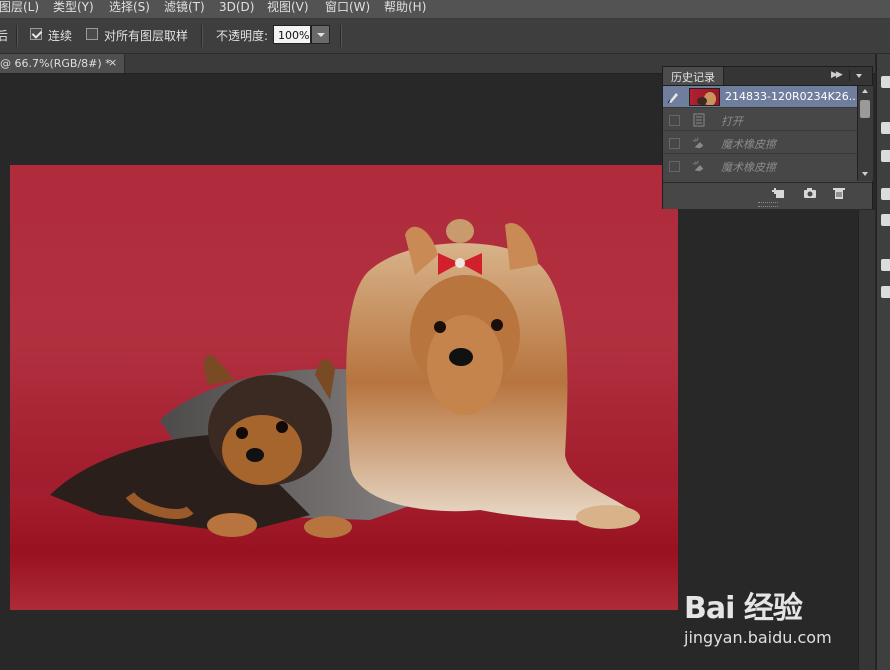  What do you see at coordinates (36, 34) in the screenshot?
I see `contiguous-checkbox` at bounding box center [36, 34].